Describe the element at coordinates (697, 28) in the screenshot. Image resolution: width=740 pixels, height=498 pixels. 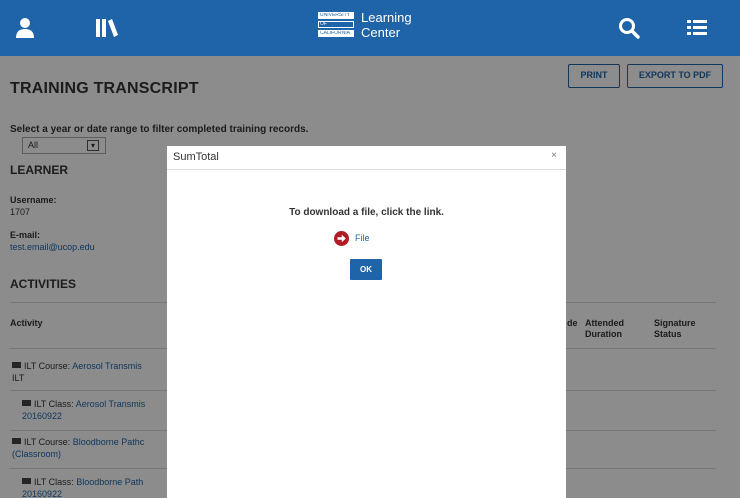
I see `menu-icon` at that location.